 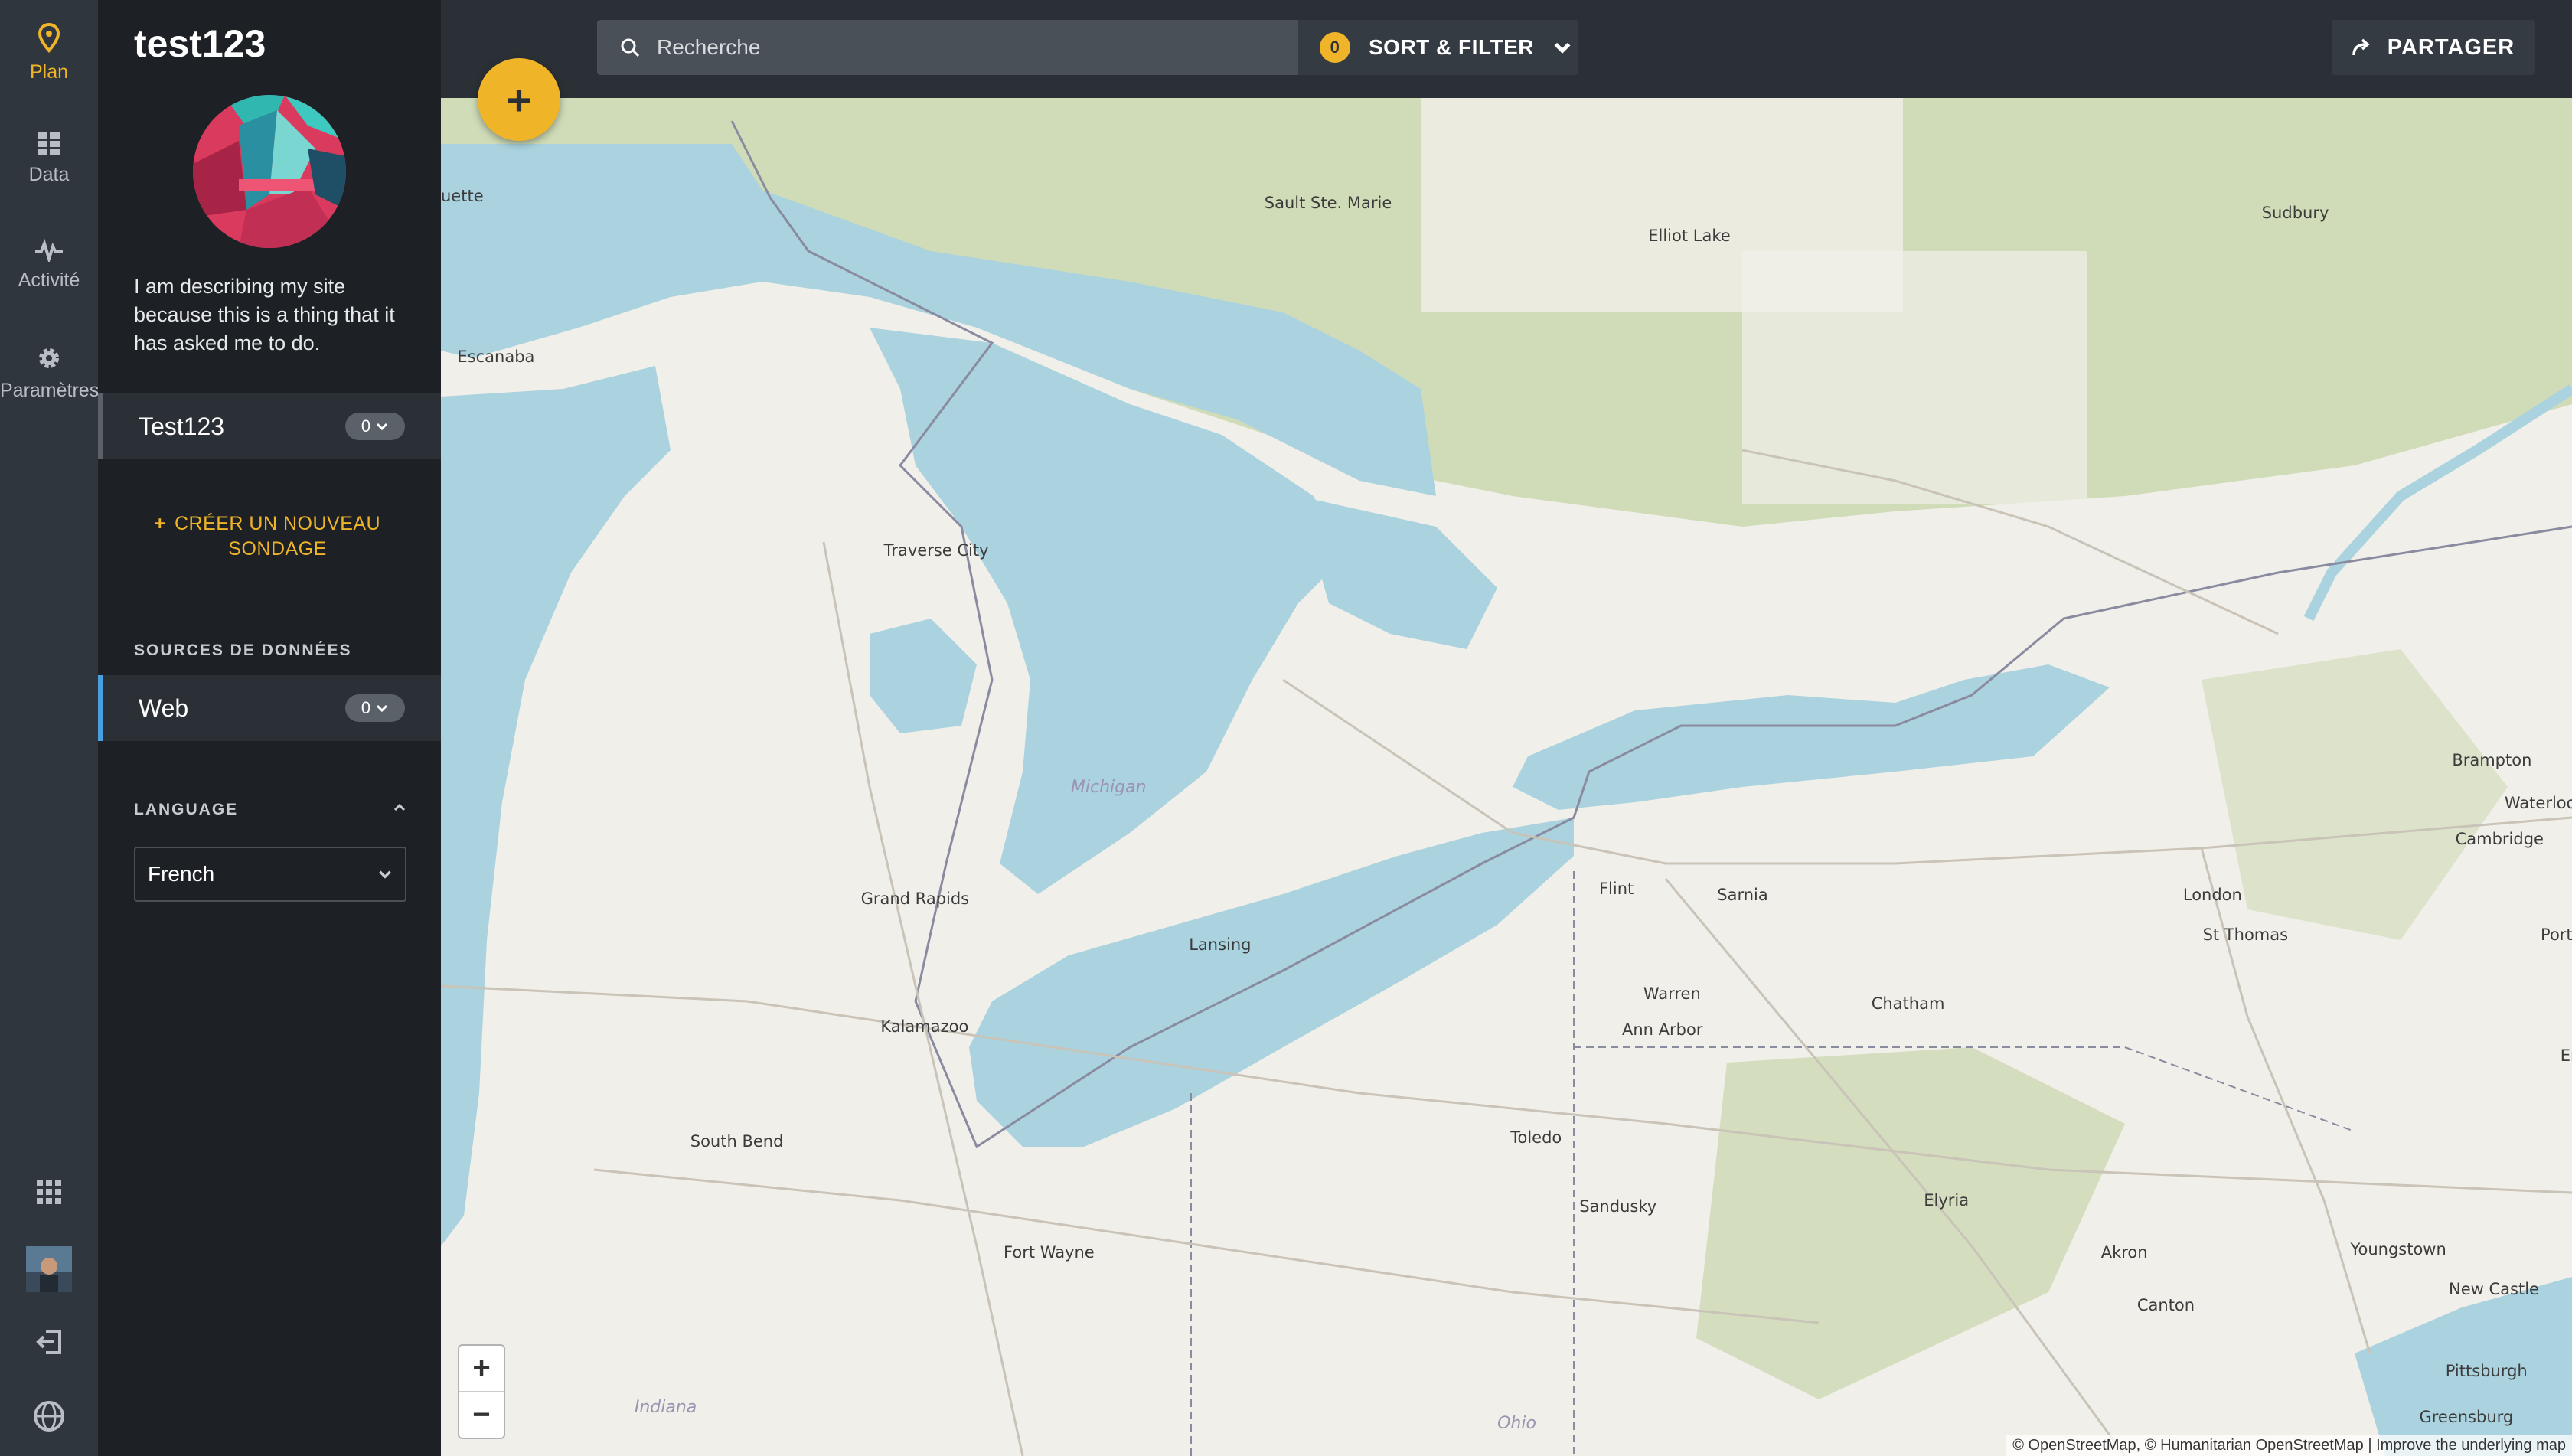 I want to click on apps-grid-button, so click(x=49, y=1192).